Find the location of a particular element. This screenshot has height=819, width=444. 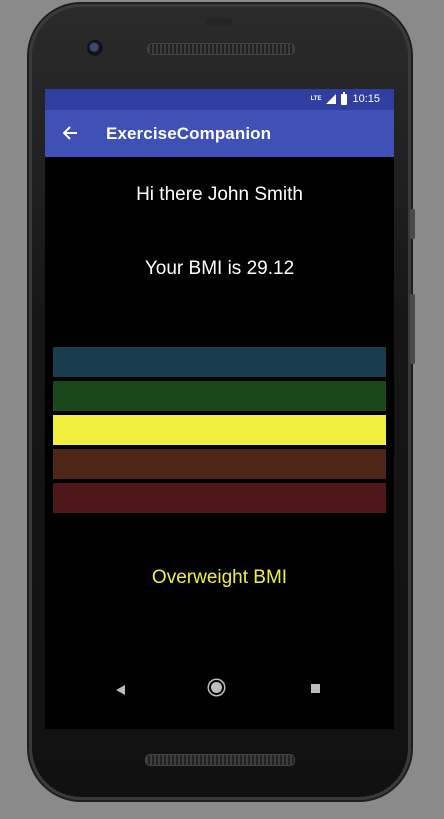

earpiece-speaker is located at coordinates (221, 49).